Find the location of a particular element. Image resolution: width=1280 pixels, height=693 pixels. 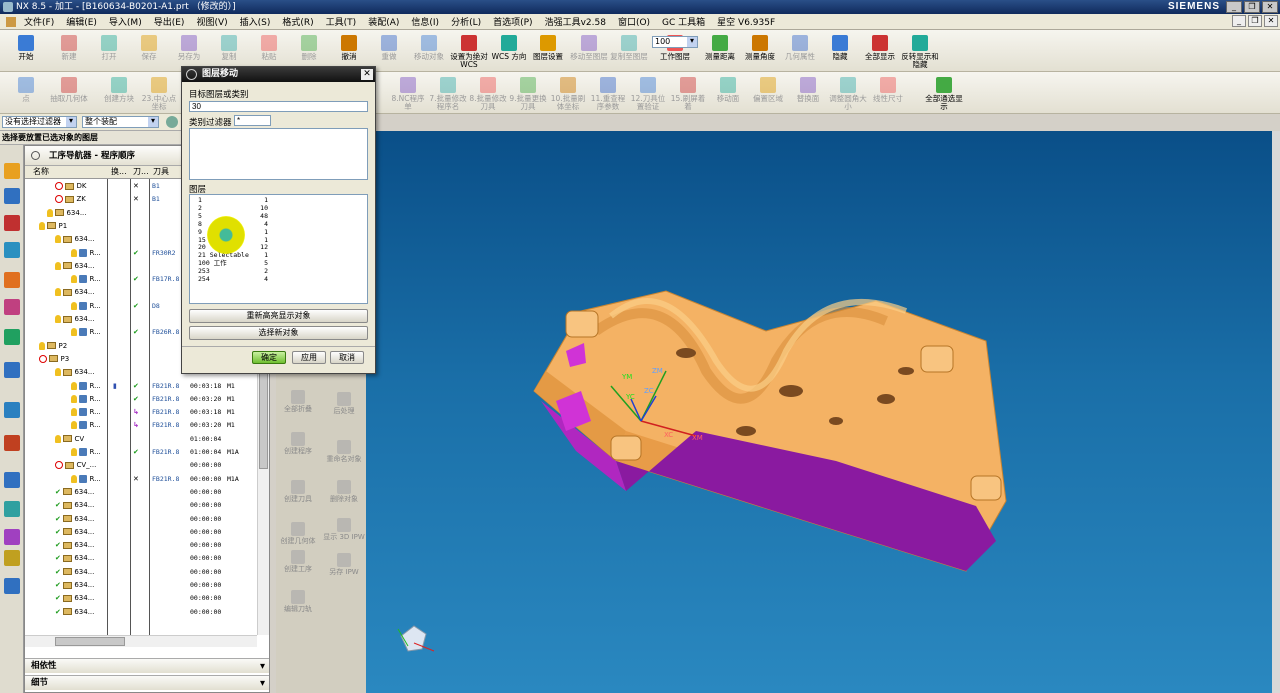

side-tool-button: 创建几何体 is located at coordinates (298, 533).